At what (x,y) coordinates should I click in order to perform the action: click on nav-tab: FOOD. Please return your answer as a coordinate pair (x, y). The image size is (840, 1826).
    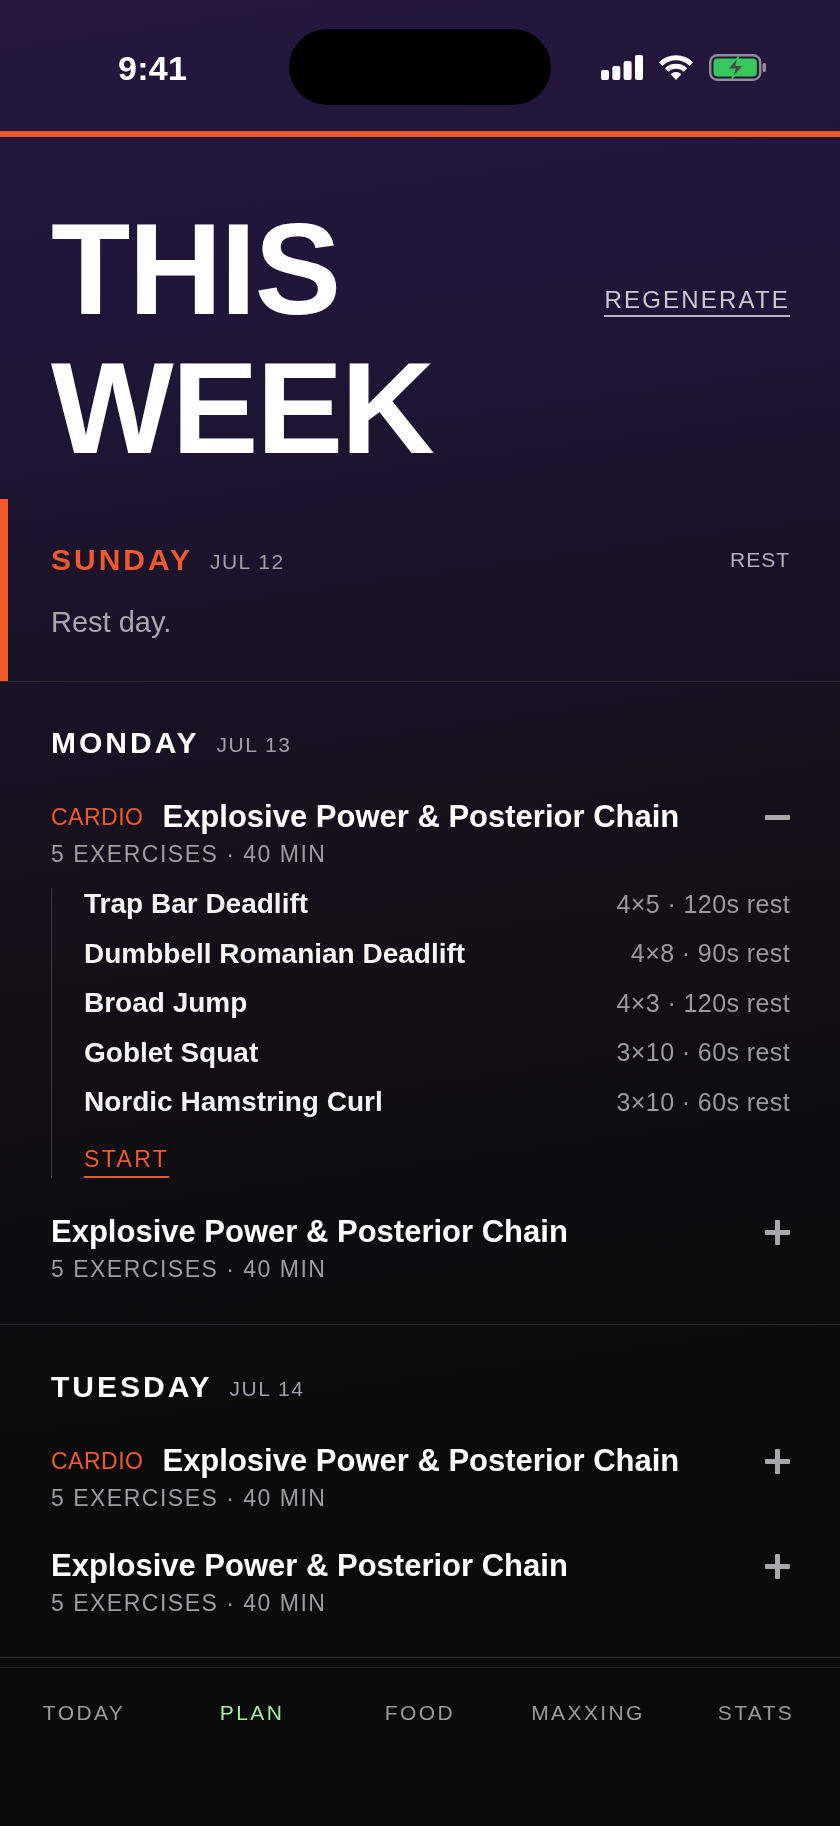
    Looking at the image, I should click on (420, 1713).